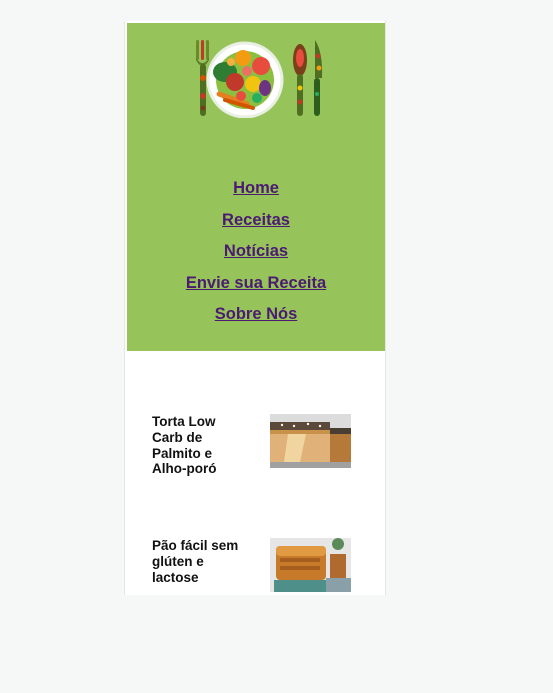 This screenshot has height=693, width=553. What do you see at coordinates (300, 80) in the screenshot?
I see `spoon-icon` at bounding box center [300, 80].